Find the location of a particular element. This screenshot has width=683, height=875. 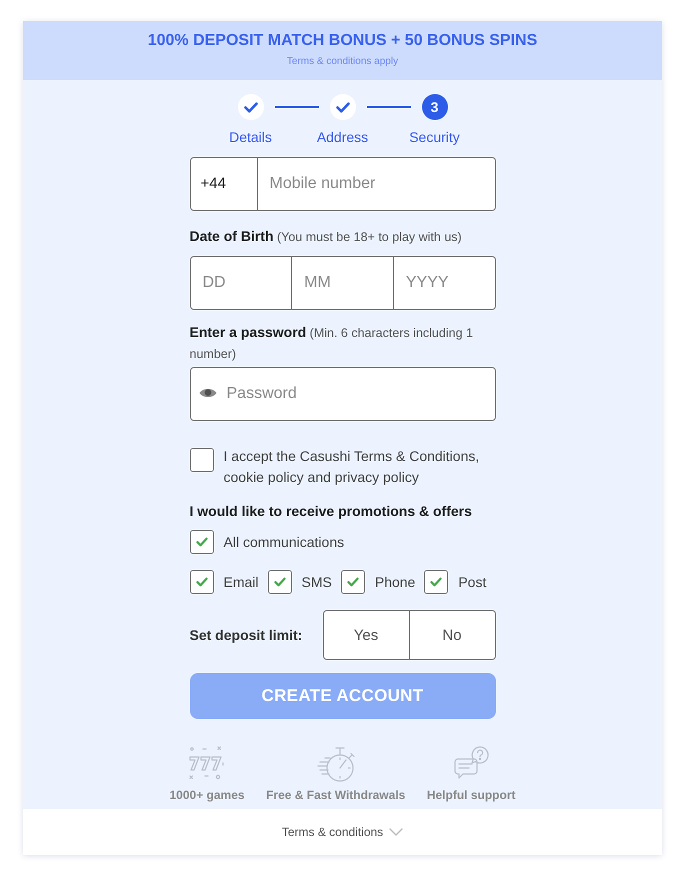

promotions-heading: I would like to receive promotions & offers is located at coordinates (331, 511).